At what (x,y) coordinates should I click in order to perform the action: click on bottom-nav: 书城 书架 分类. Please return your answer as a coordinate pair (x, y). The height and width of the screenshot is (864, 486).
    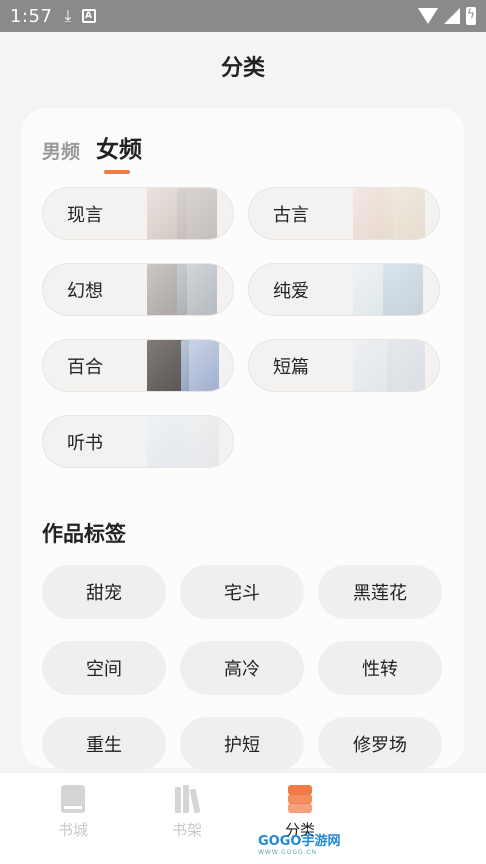
    Looking at the image, I should click on (243, 818).